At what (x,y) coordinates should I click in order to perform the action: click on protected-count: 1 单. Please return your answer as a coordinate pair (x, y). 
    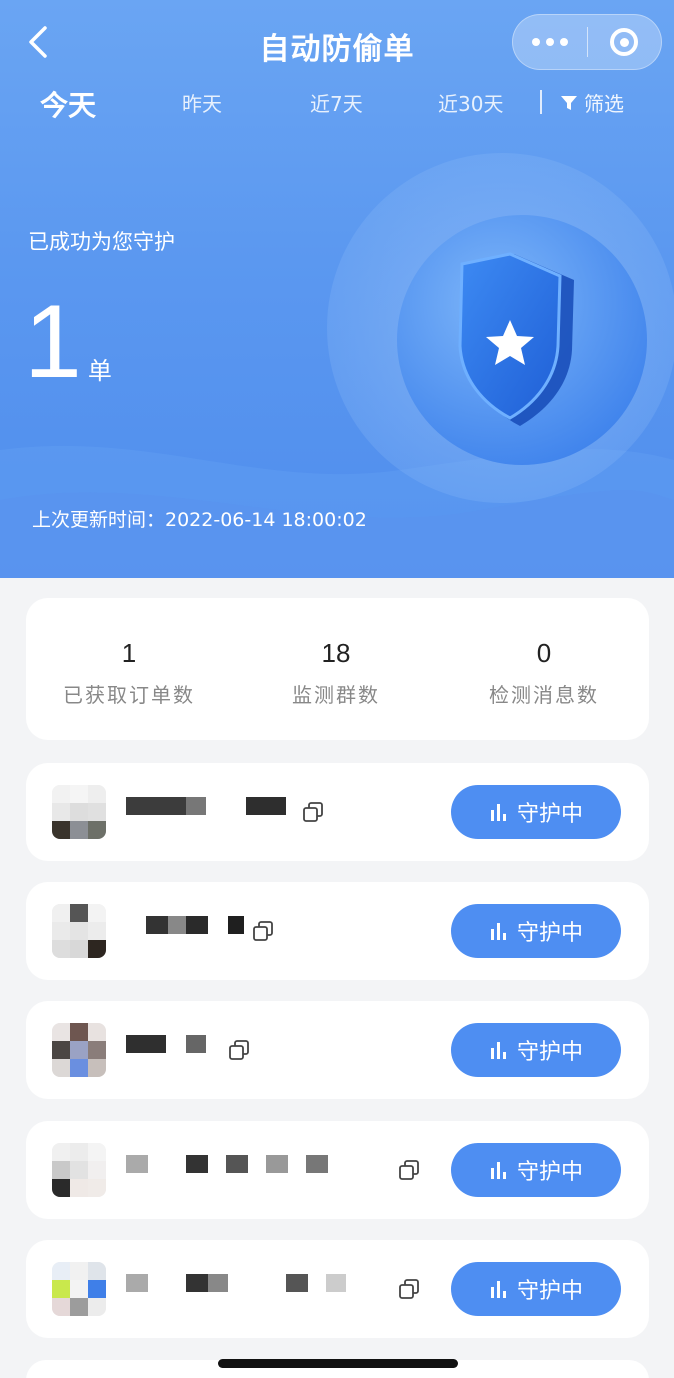
    Looking at the image, I should click on (68, 342).